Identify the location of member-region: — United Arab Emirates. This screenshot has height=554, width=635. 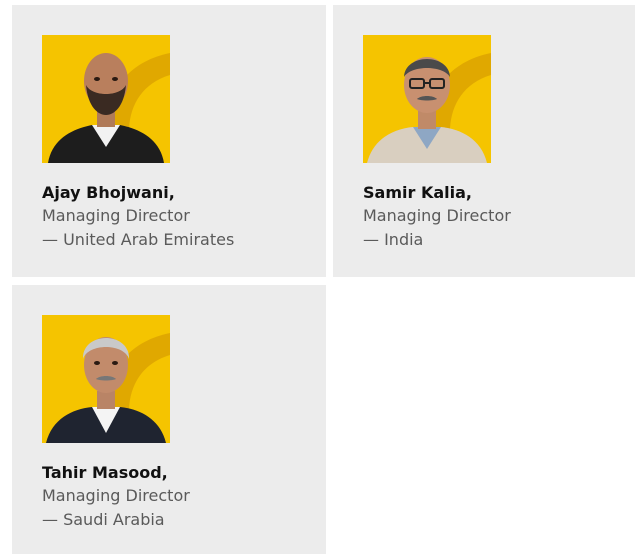
(138, 239).